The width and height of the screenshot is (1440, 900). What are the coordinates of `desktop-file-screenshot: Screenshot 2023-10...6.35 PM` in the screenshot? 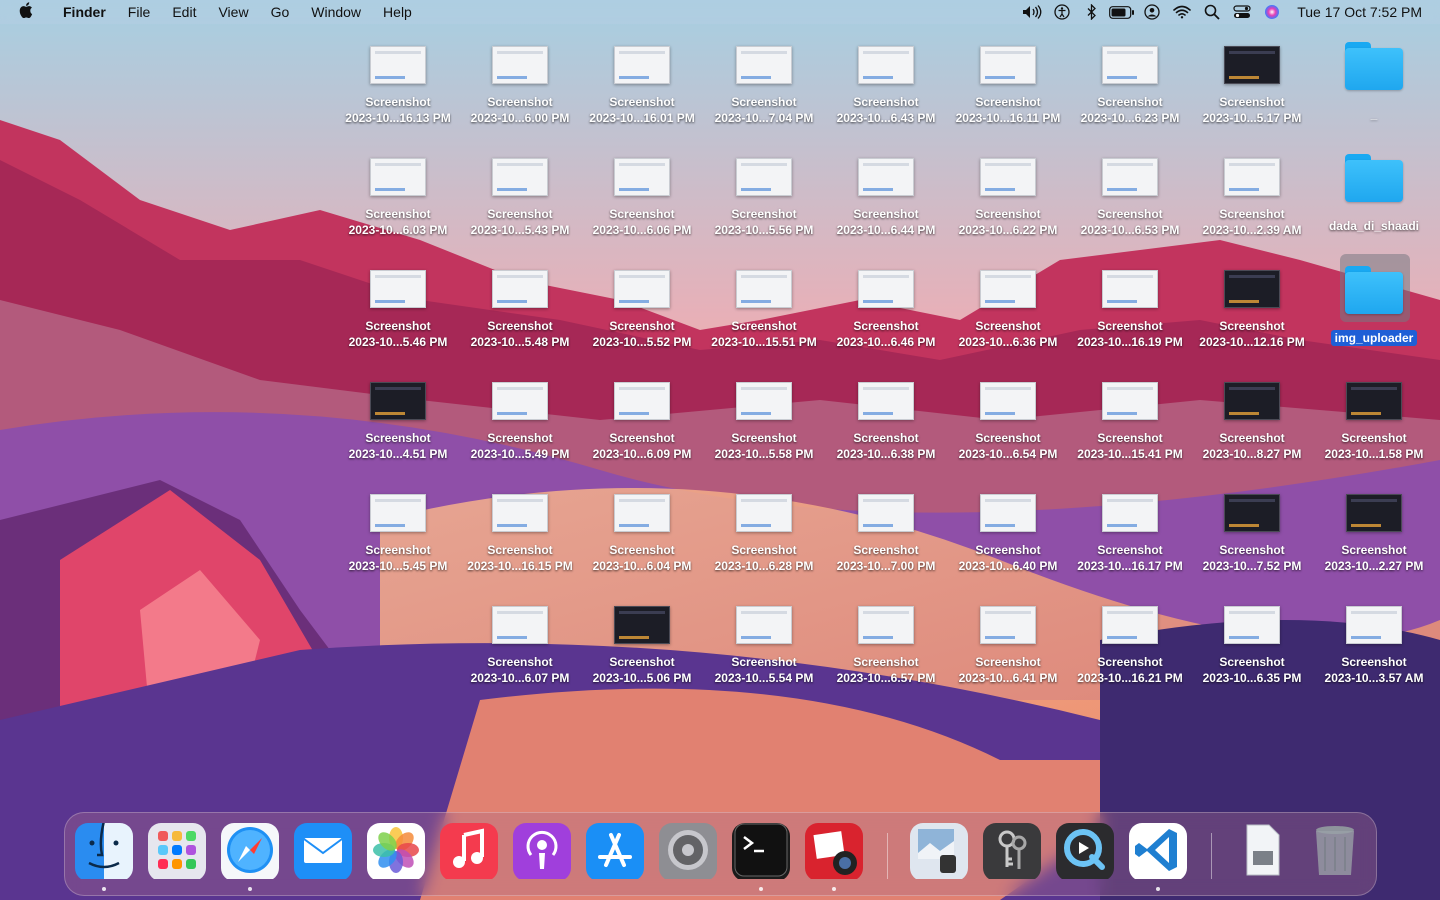 It's located at (1252, 652).